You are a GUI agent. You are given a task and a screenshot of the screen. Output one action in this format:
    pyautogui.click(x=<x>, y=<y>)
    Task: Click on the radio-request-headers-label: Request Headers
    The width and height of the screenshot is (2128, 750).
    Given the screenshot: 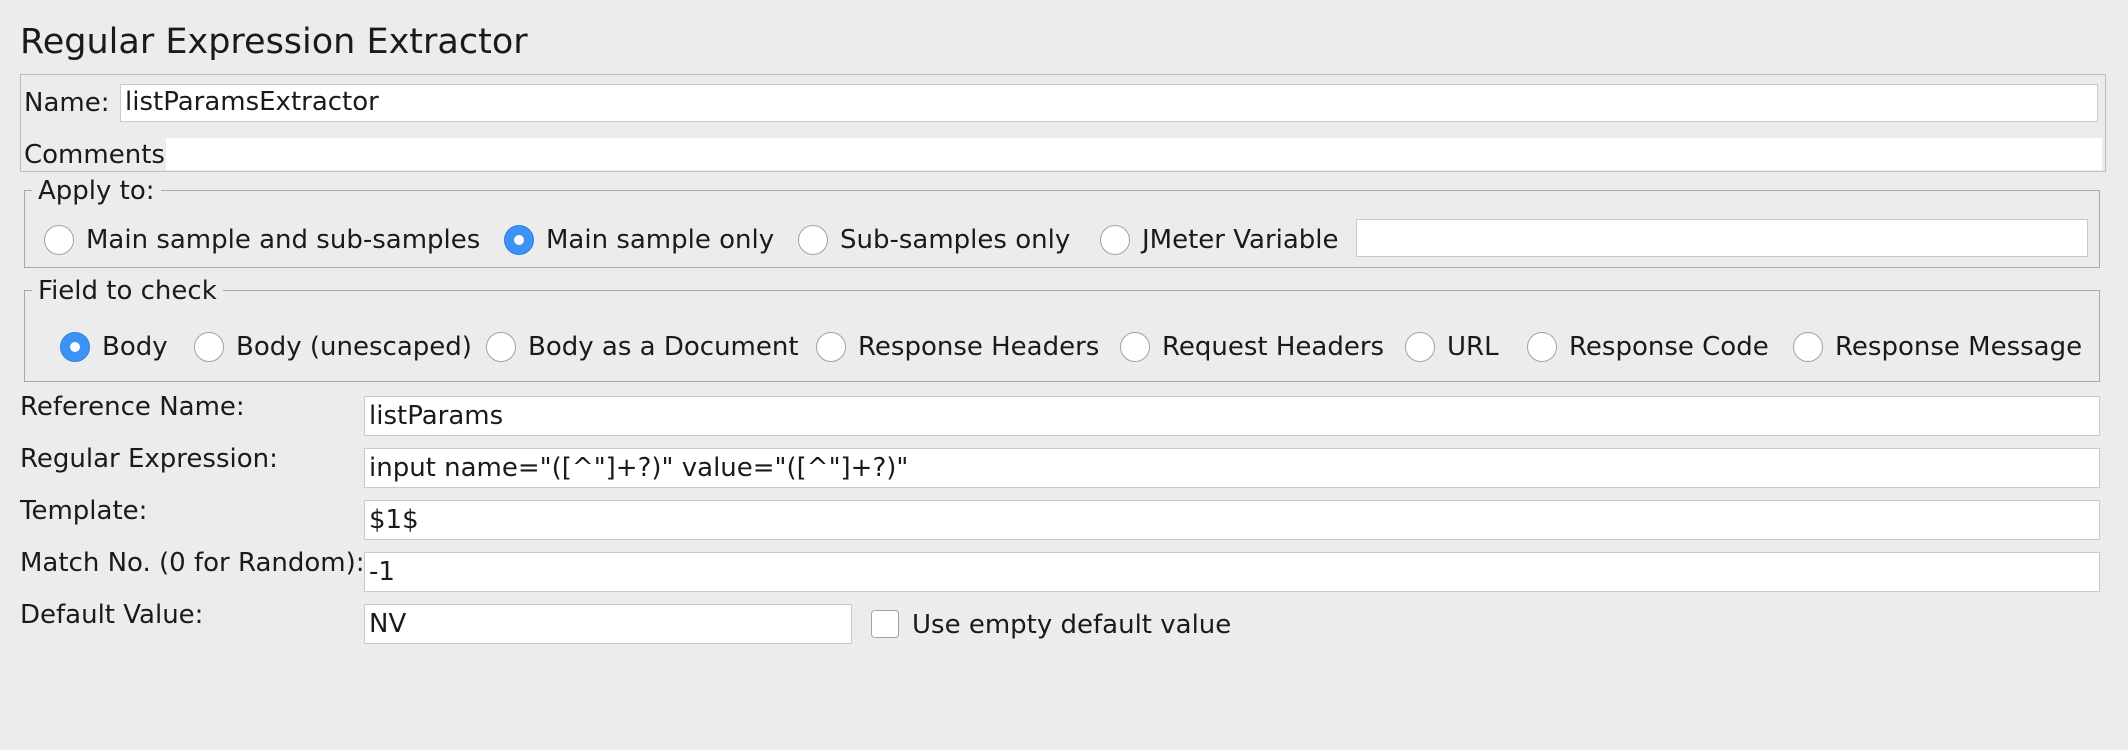 What is the action you would take?
    pyautogui.click(x=1273, y=347)
    